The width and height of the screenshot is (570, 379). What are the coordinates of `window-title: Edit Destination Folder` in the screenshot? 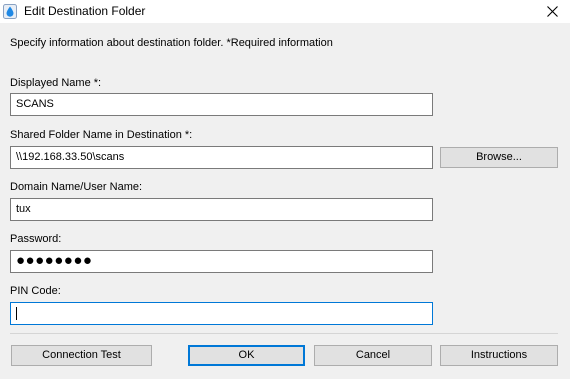 It's located at (85, 11).